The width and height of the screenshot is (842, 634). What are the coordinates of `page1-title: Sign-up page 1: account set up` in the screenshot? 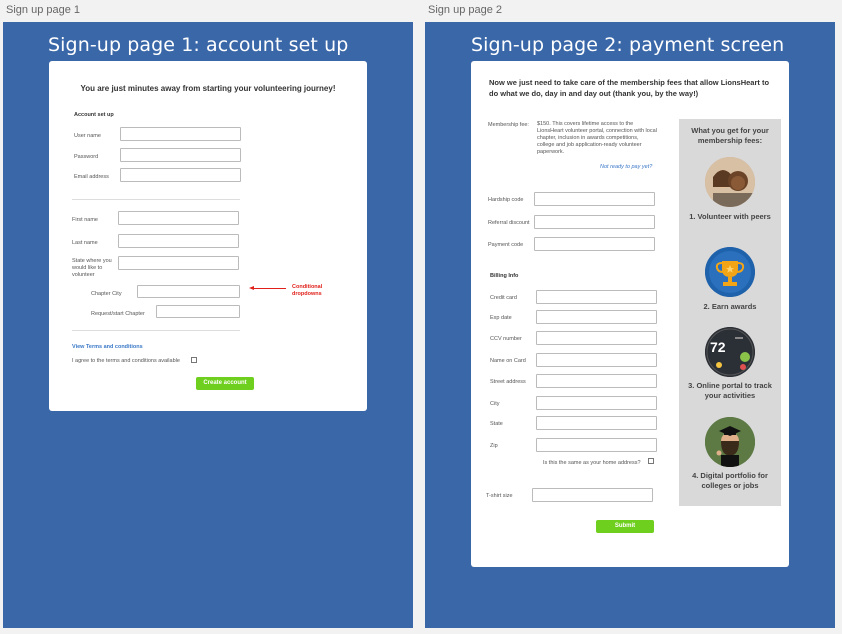 It's located at (198, 45).